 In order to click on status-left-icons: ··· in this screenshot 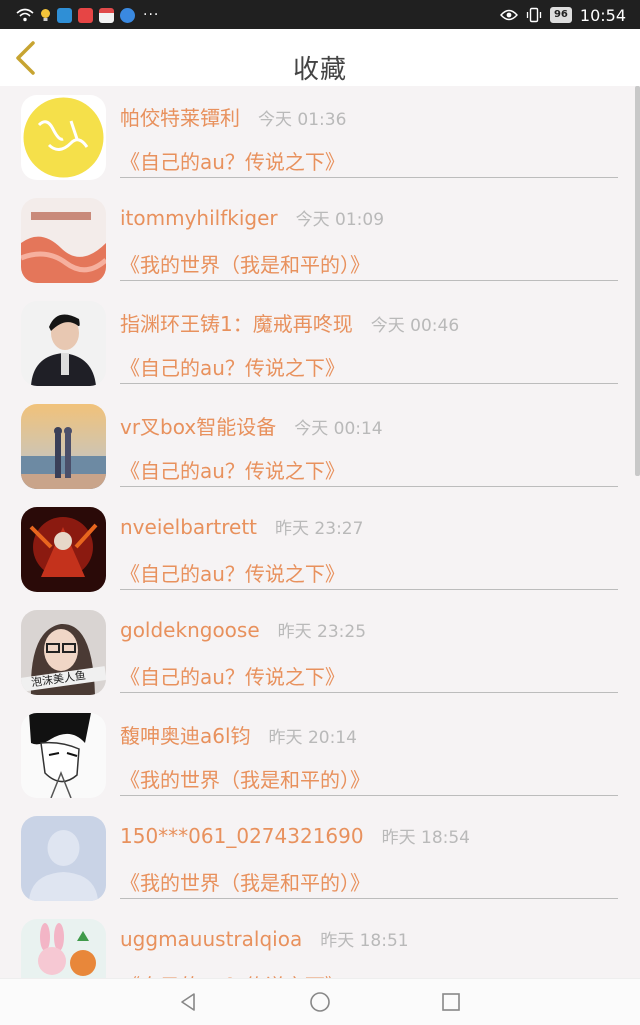, I will do `click(87, 15)`.